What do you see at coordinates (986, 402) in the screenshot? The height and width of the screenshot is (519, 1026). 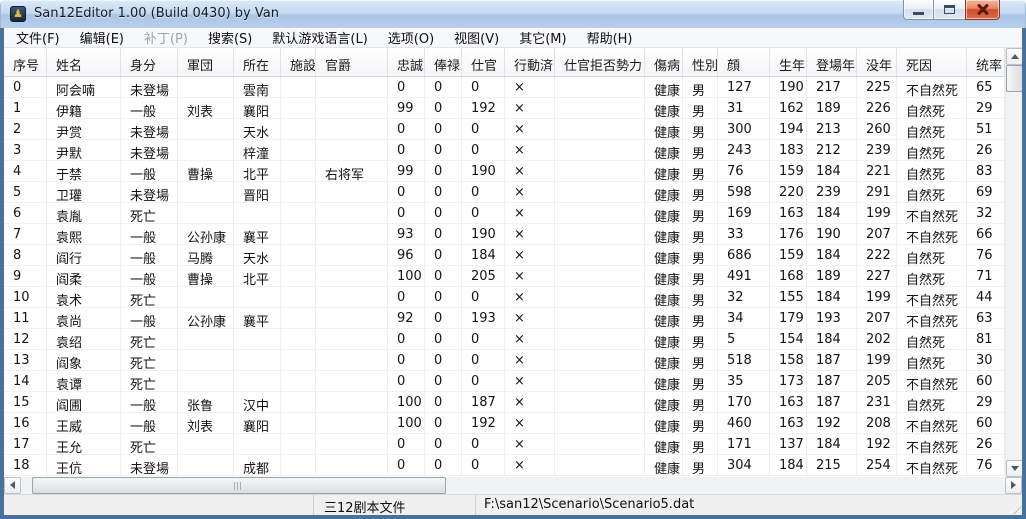 I see `cell-leadership: 29` at bounding box center [986, 402].